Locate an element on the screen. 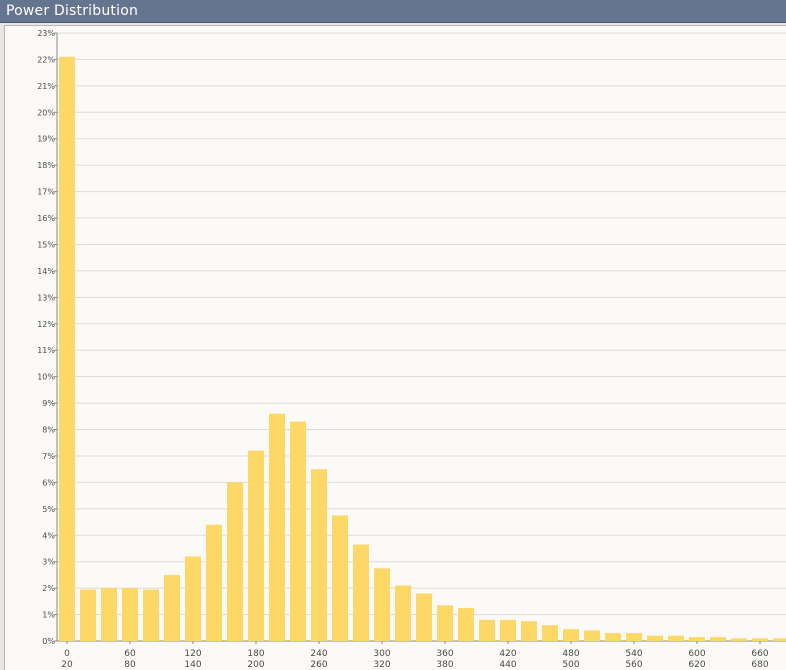 This screenshot has height=670, width=786. y-tick-label: 9% is located at coordinates (48, 403).